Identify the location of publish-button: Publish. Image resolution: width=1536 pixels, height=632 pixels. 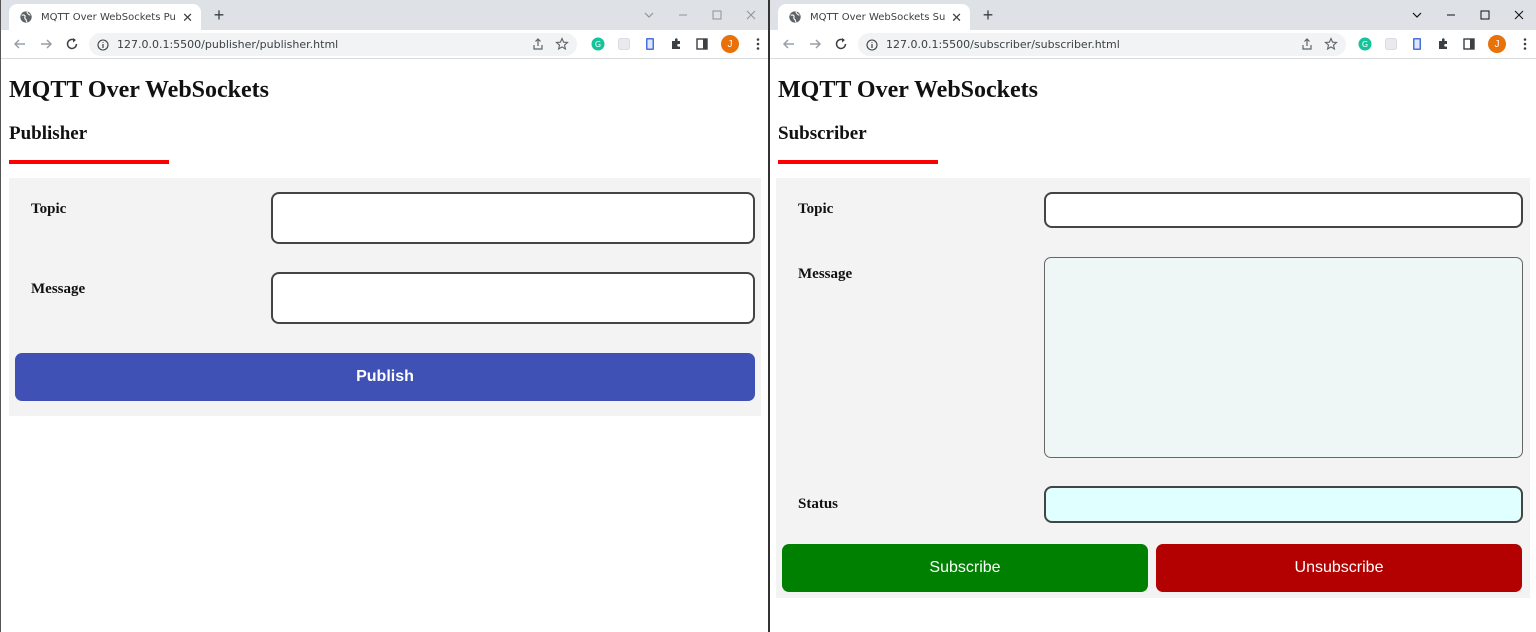
(385, 377).